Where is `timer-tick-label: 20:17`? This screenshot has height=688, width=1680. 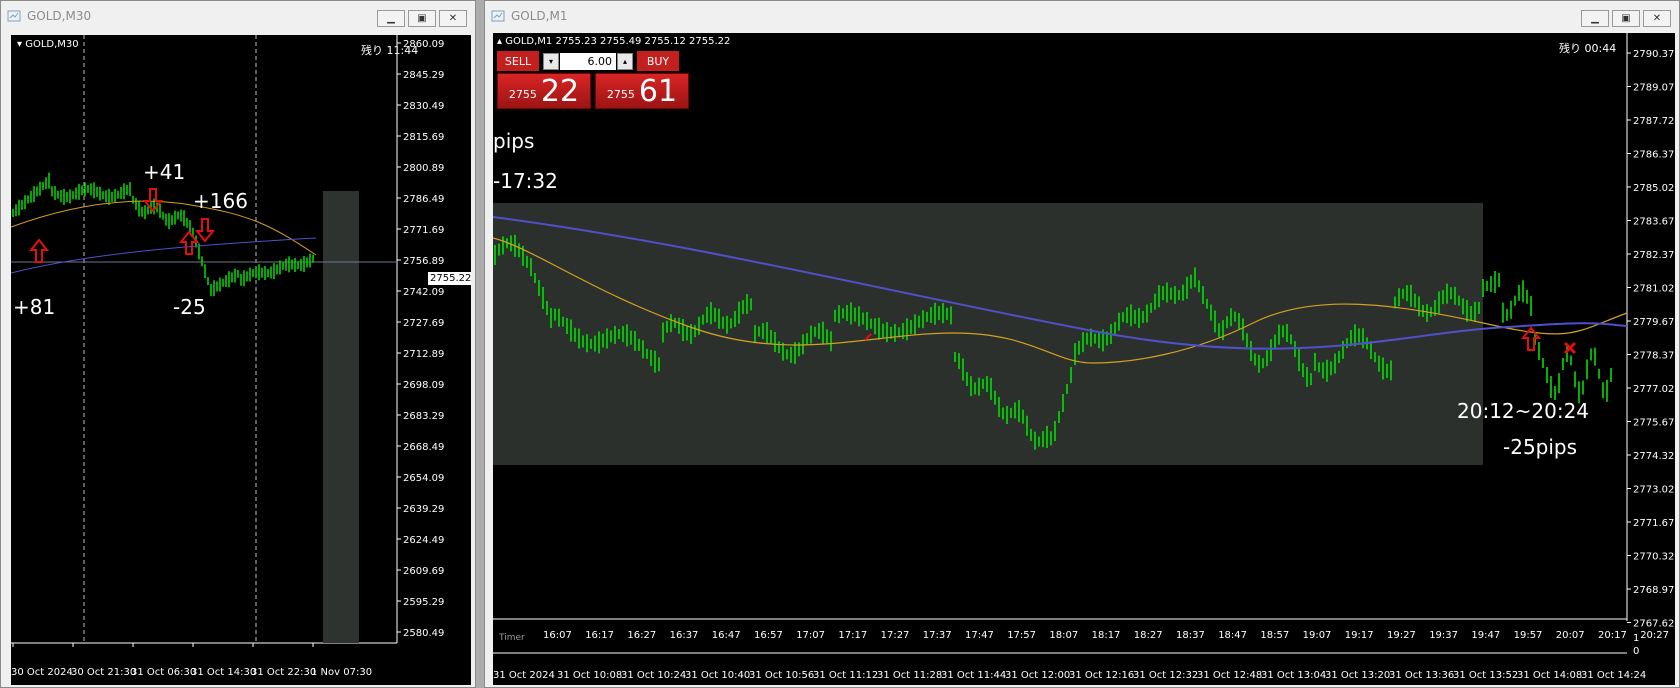
timer-tick-label: 20:17 is located at coordinates (1612, 635).